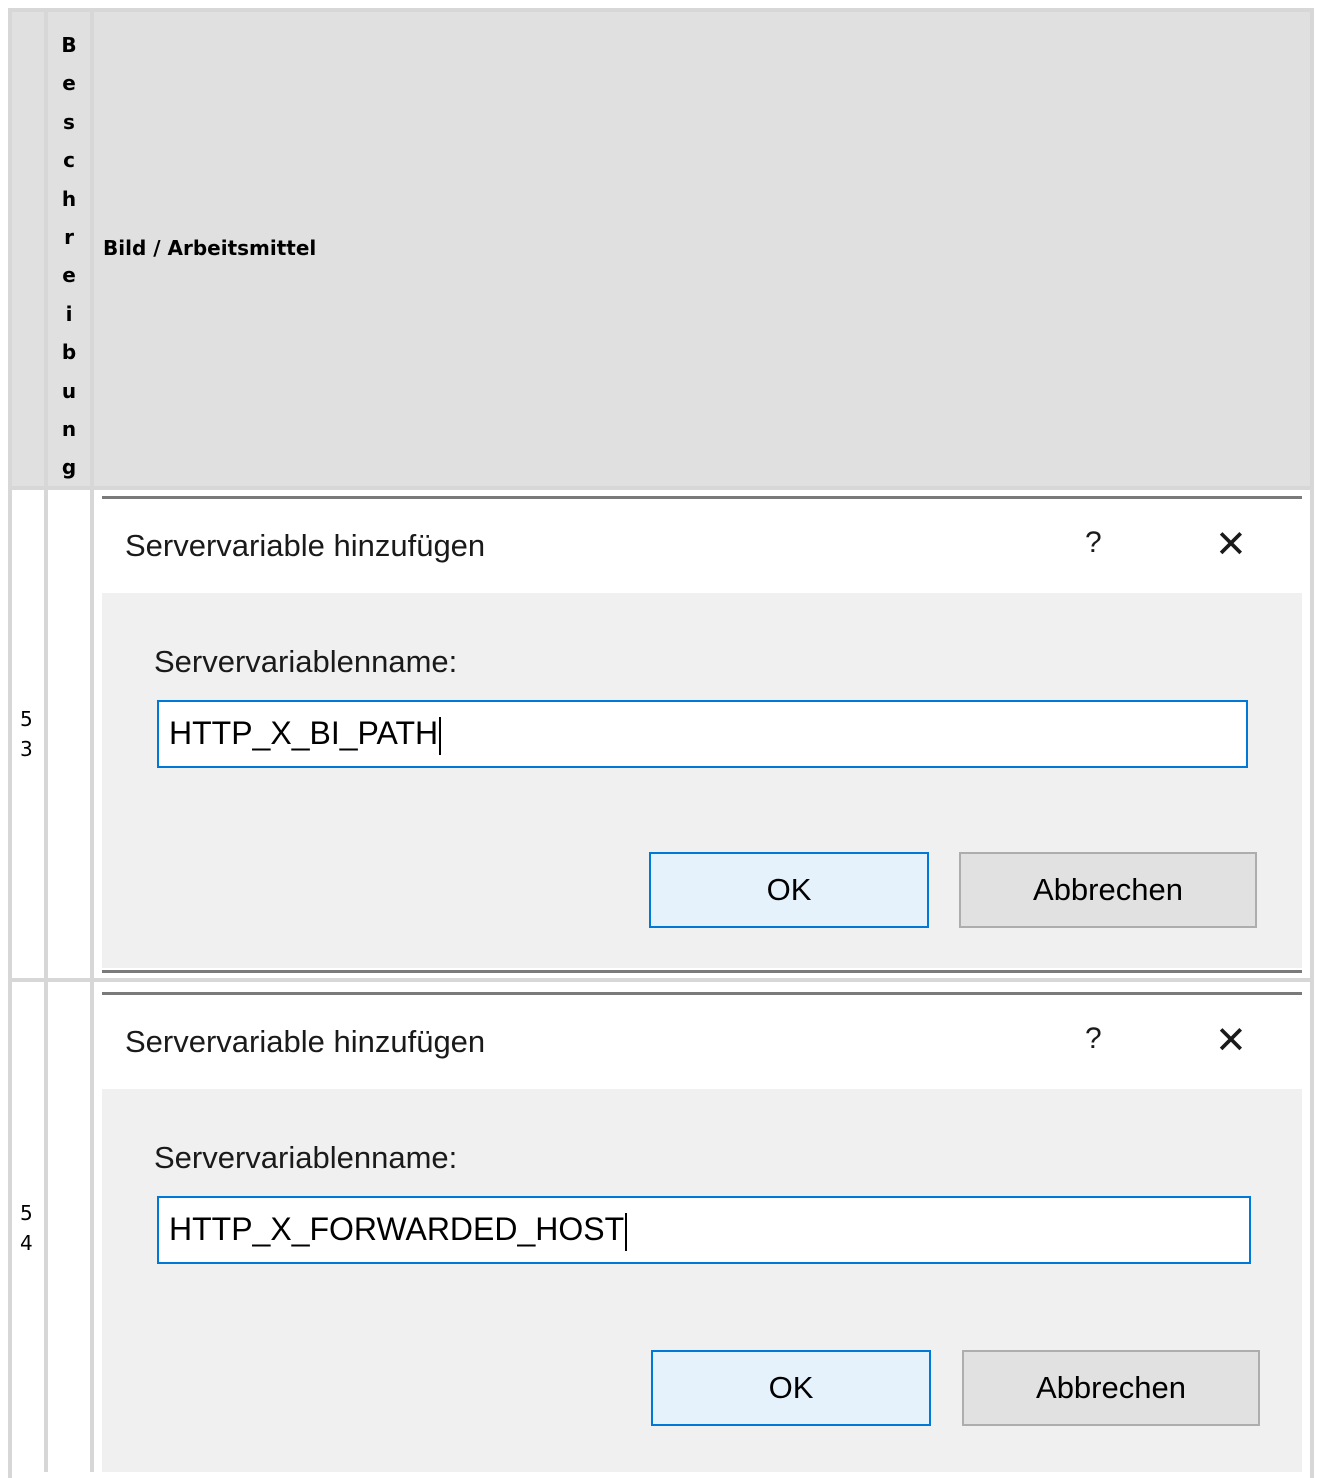 The image size is (1317, 1478). Describe the element at coordinates (69, 256) in the screenshot. I see `header-description-label: Beschreibung` at that location.